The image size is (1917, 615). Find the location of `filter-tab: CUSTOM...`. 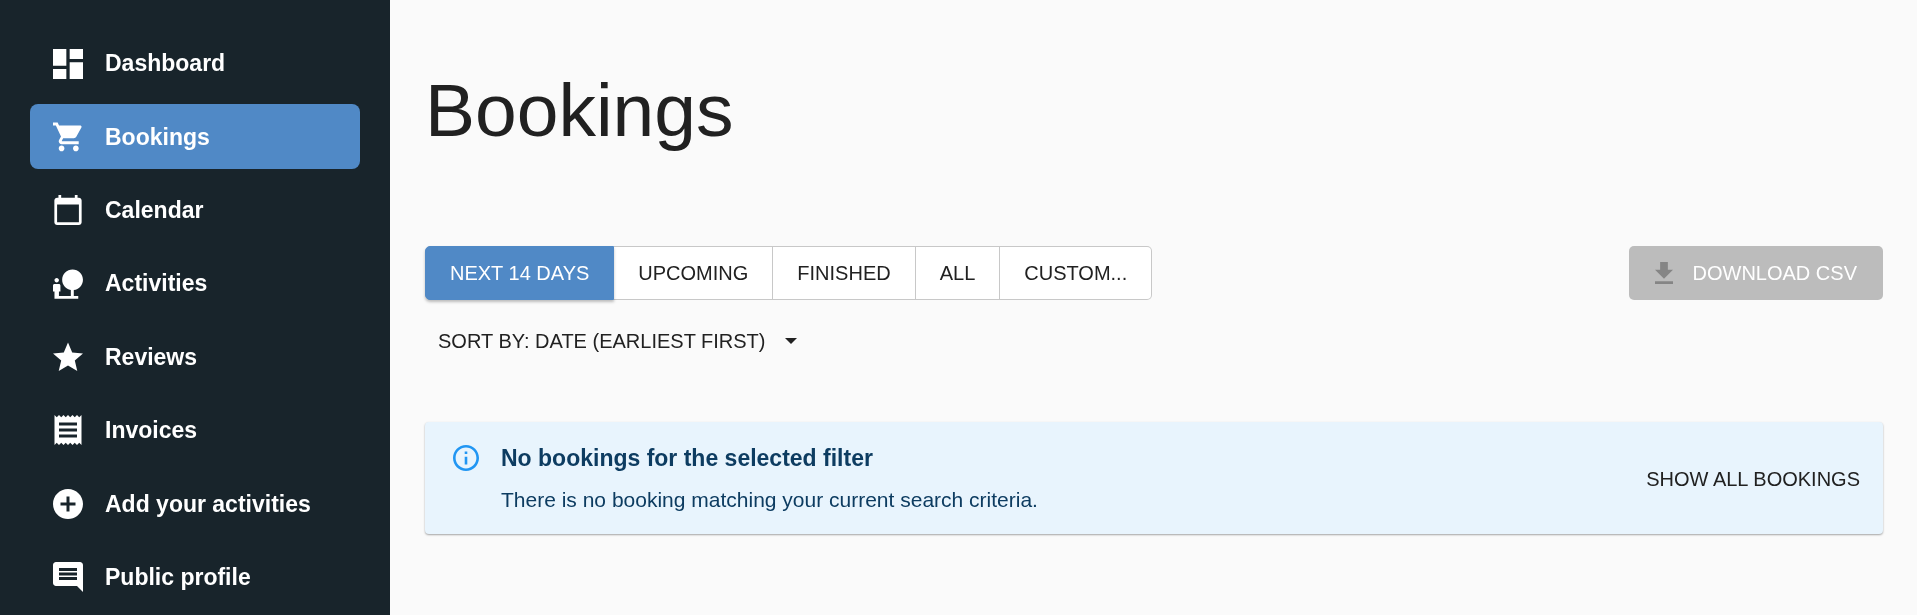

filter-tab: CUSTOM... is located at coordinates (1076, 273).